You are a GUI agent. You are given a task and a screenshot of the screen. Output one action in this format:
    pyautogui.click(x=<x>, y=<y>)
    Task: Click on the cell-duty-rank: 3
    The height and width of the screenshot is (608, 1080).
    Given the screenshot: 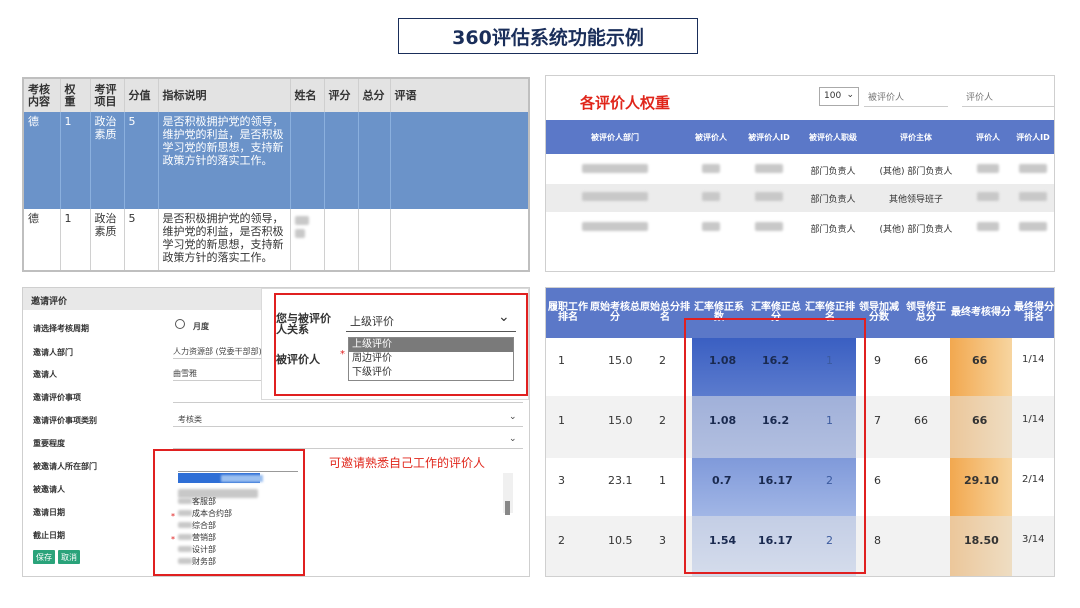 What is the action you would take?
    pyautogui.click(x=561, y=480)
    